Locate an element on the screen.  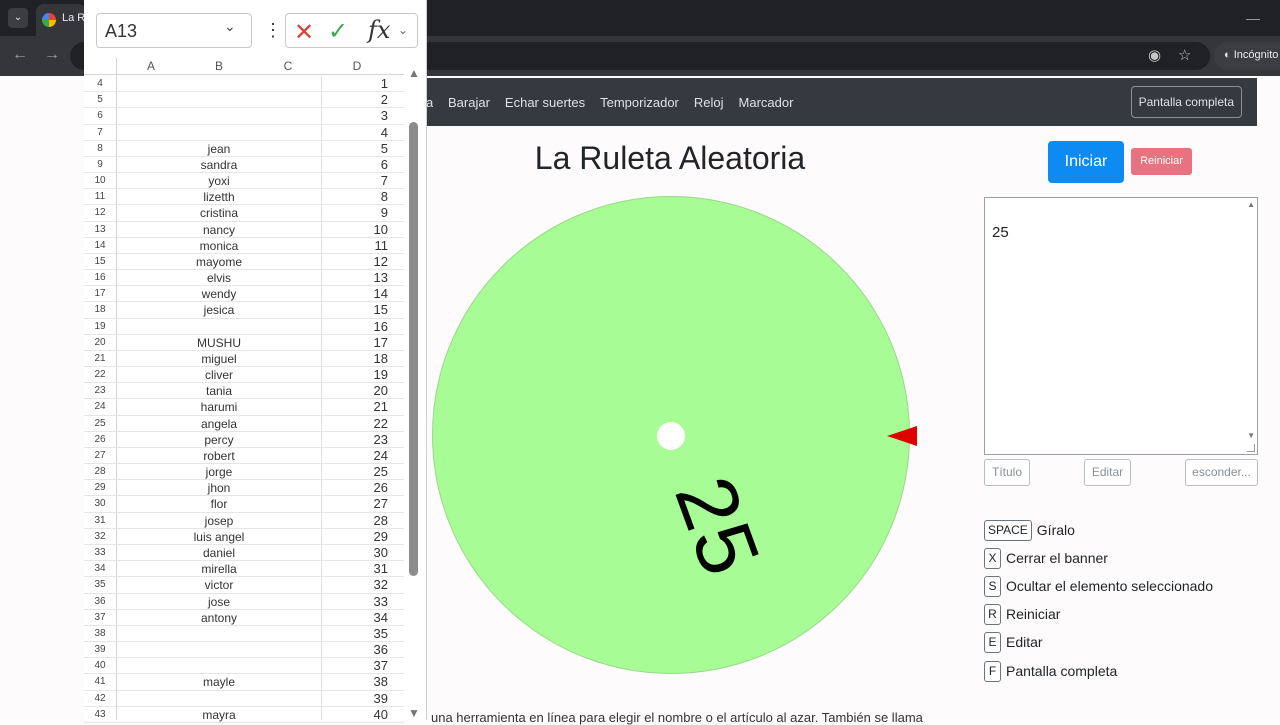
table-row: 25 angela 22 is located at coordinates (244, 424).